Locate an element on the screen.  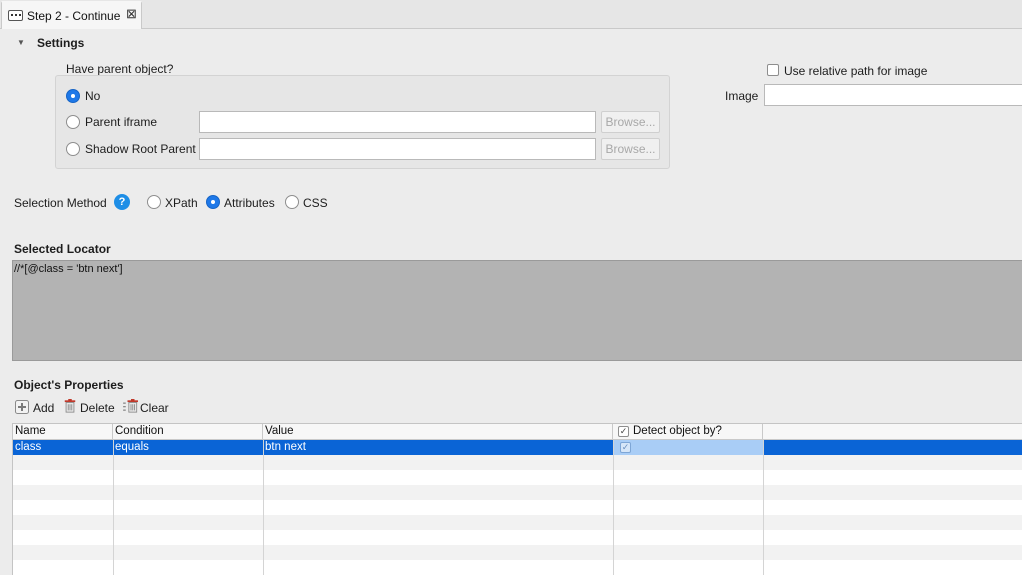
row-value-cell: btn next is located at coordinates (438, 447).